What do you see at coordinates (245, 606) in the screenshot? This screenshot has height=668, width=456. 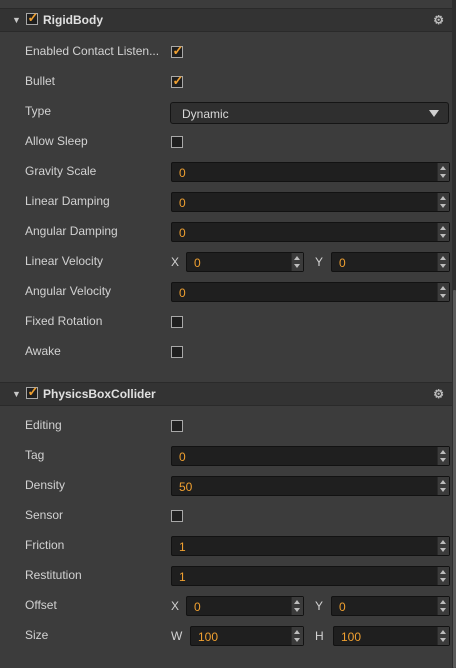 I see `offset-x-input: 0` at bounding box center [245, 606].